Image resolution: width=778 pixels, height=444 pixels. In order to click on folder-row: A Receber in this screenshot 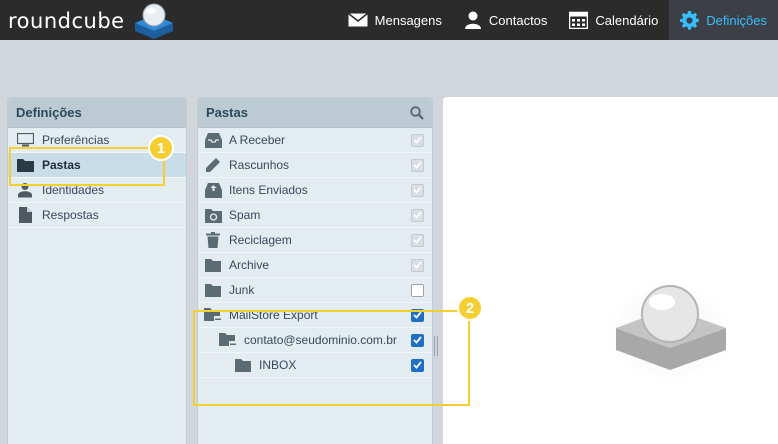, I will do `click(315, 140)`.